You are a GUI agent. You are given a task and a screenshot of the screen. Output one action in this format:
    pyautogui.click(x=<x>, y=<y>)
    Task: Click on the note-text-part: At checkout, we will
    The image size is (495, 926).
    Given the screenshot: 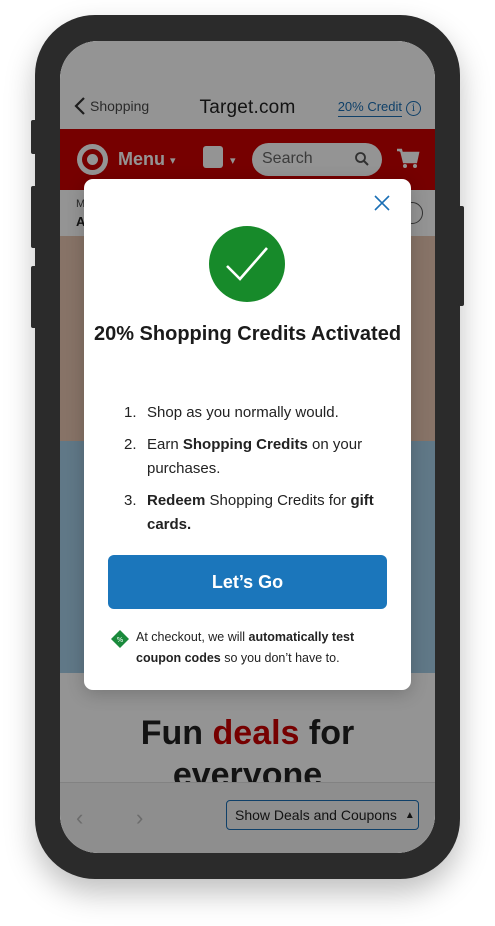 What is the action you would take?
    pyautogui.click(x=192, y=637)
    